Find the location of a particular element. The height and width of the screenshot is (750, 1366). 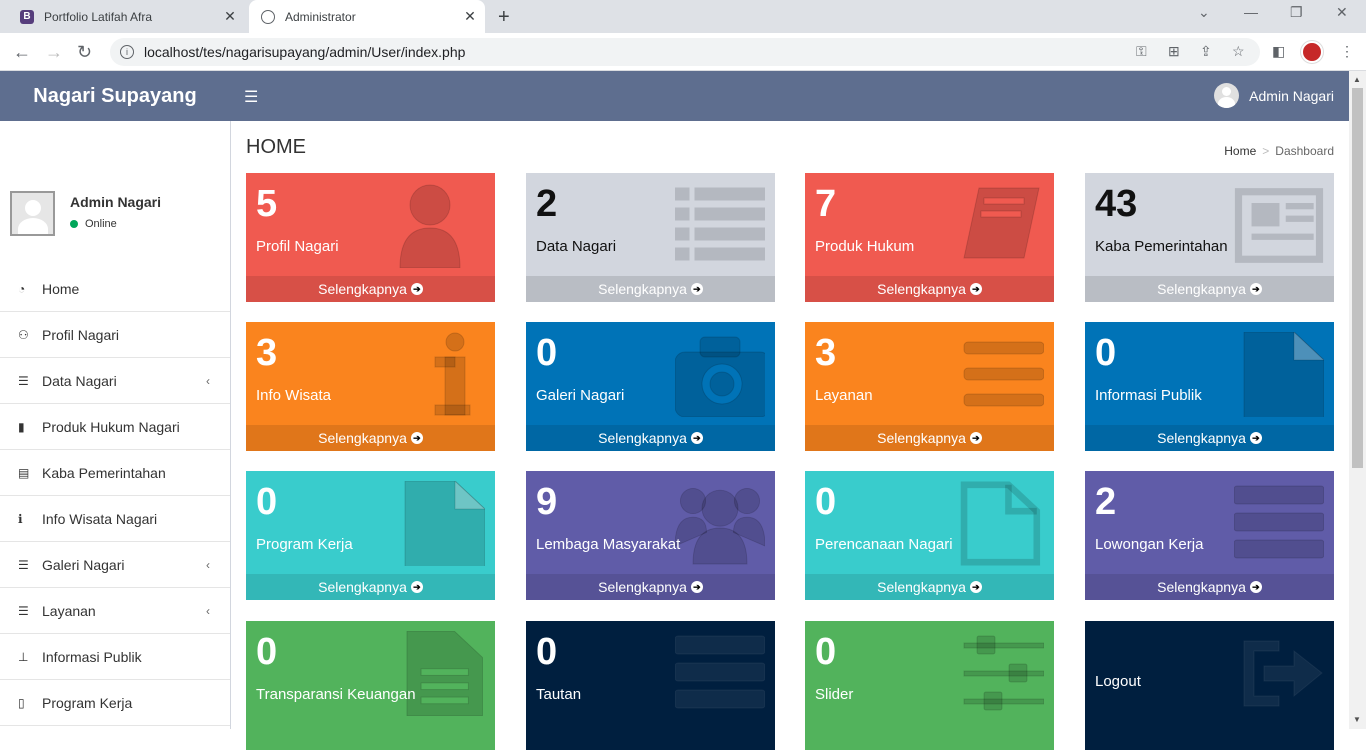

forward-icon: → is located at coordinates (54, 52).